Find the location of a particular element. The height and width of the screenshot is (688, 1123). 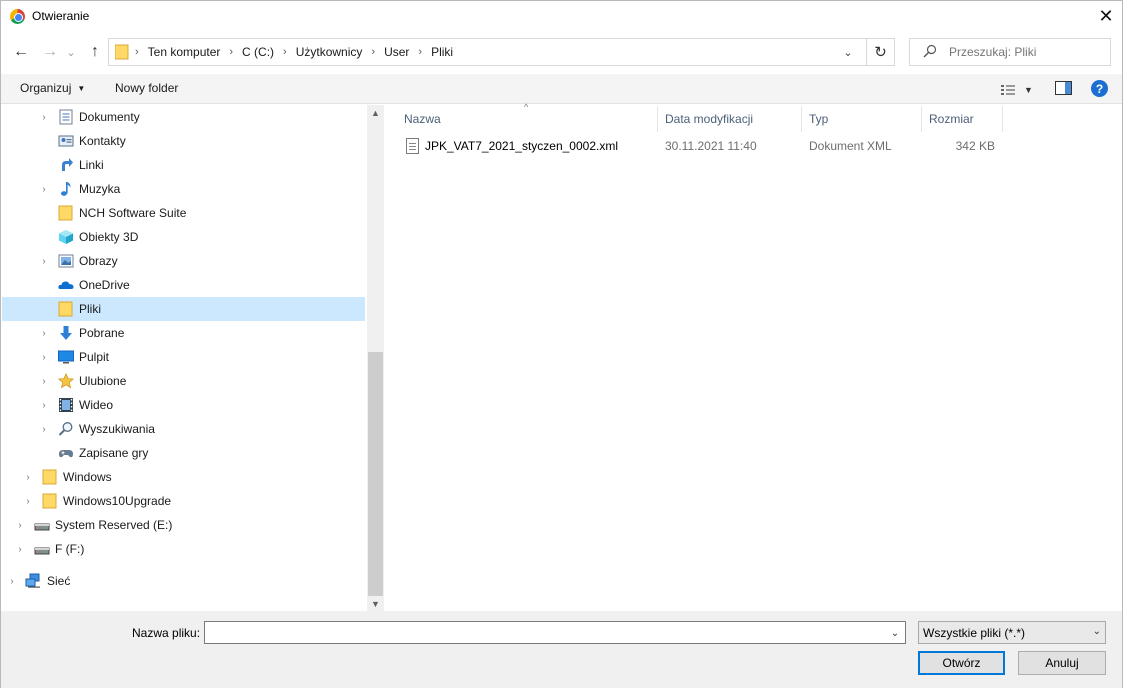

back-button: ← is located at coordinates (21, 52).